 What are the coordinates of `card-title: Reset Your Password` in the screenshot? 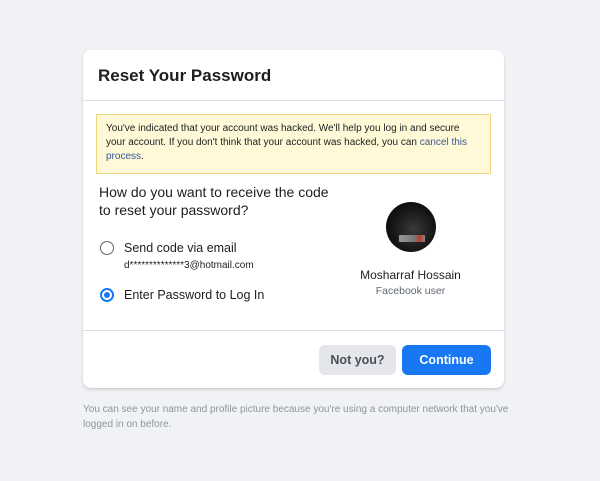 It's located at (185, 75).